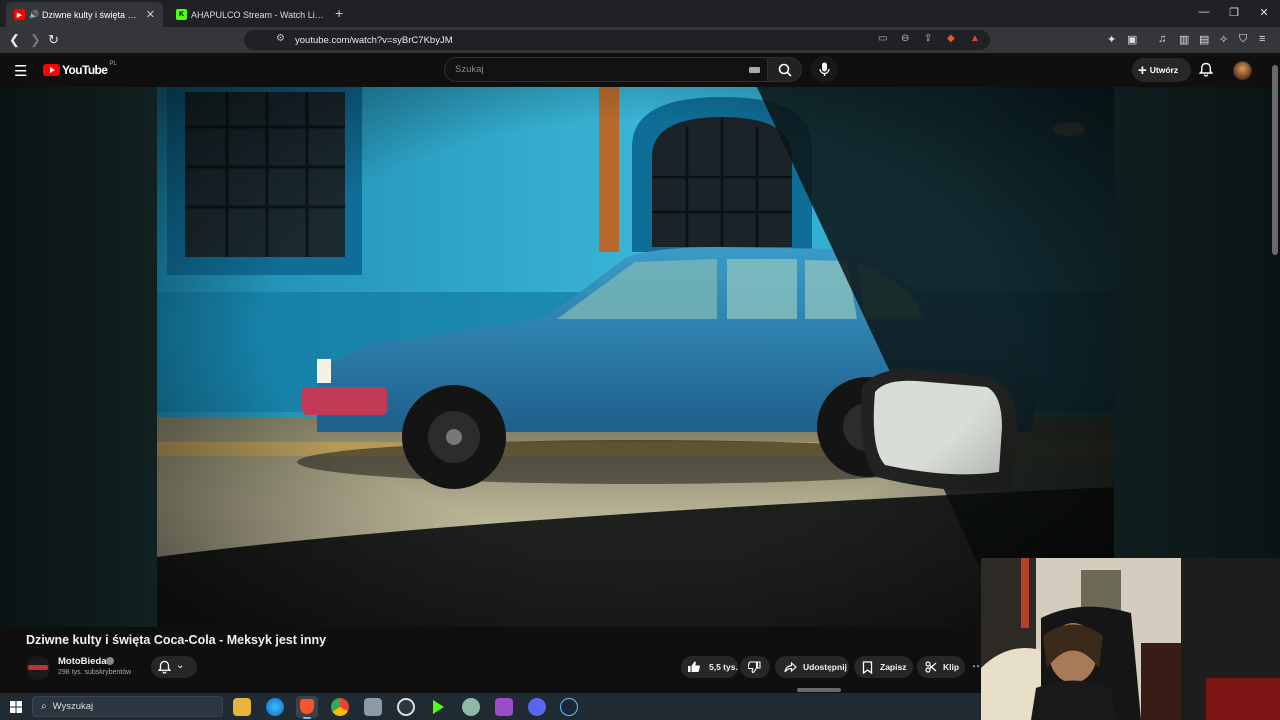  I want to click on account-avatar, so click(1242, 70).